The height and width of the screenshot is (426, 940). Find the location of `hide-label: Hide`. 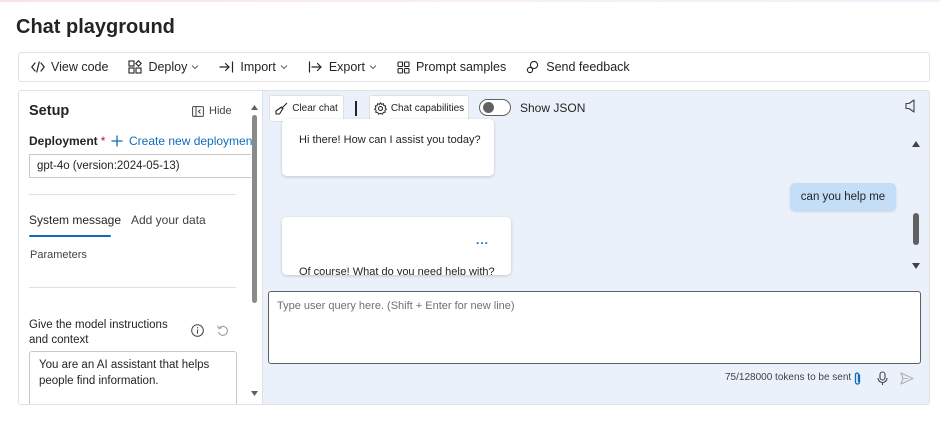

hide-label: Hide is located at coordinates (220, 111).